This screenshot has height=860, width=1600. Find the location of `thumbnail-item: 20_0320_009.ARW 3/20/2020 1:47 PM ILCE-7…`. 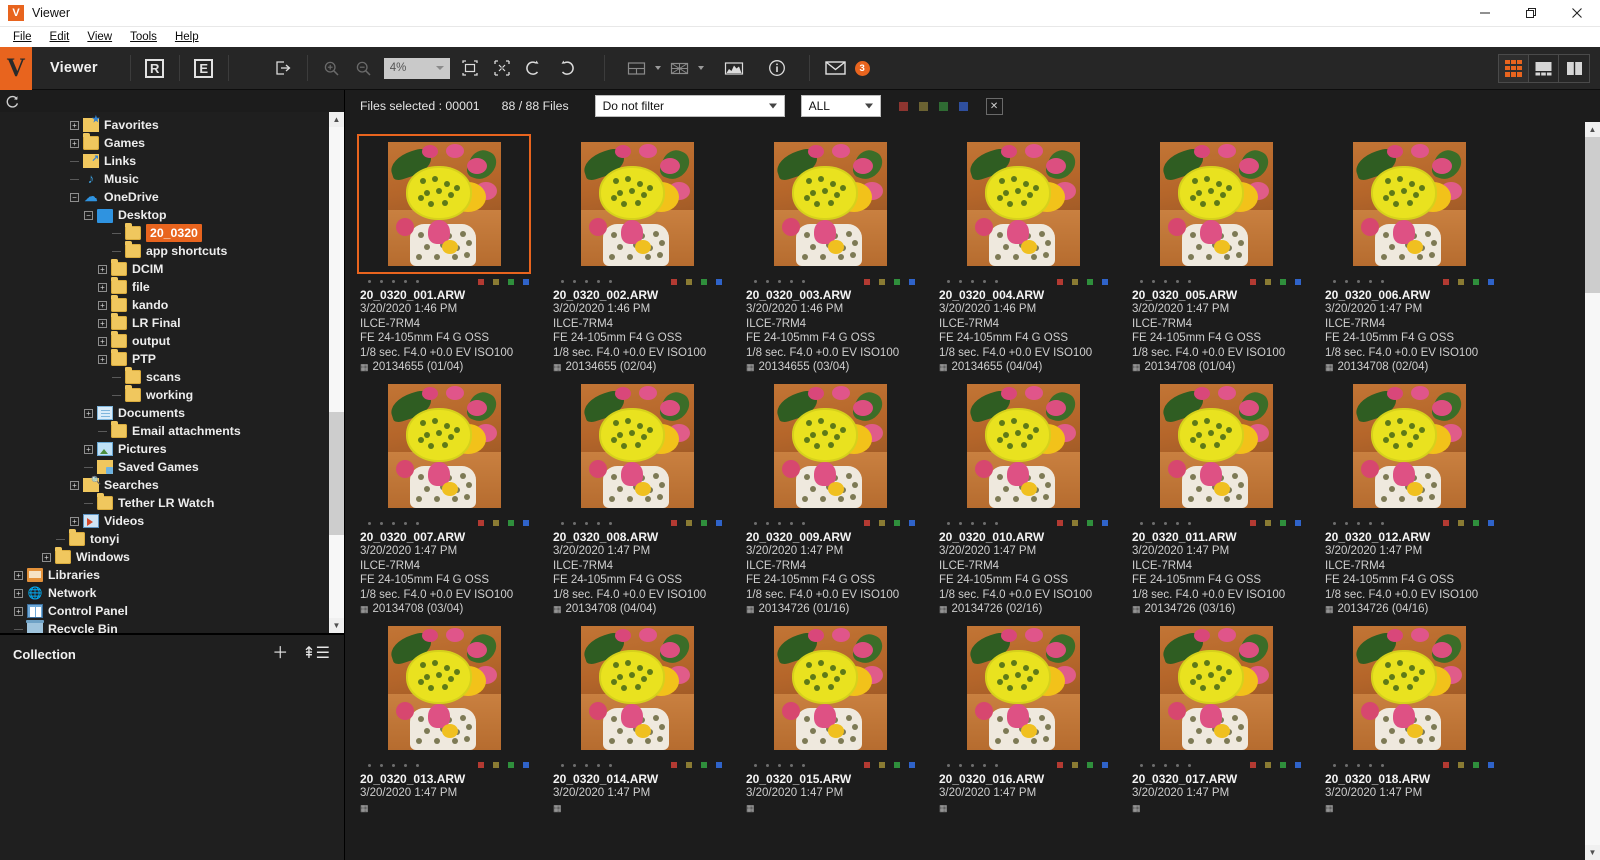

thumbnail-item: 20_0320_009.ARW 3/20/2020 1:47 PM ILCE-7… is located at coordinates (839, 496).